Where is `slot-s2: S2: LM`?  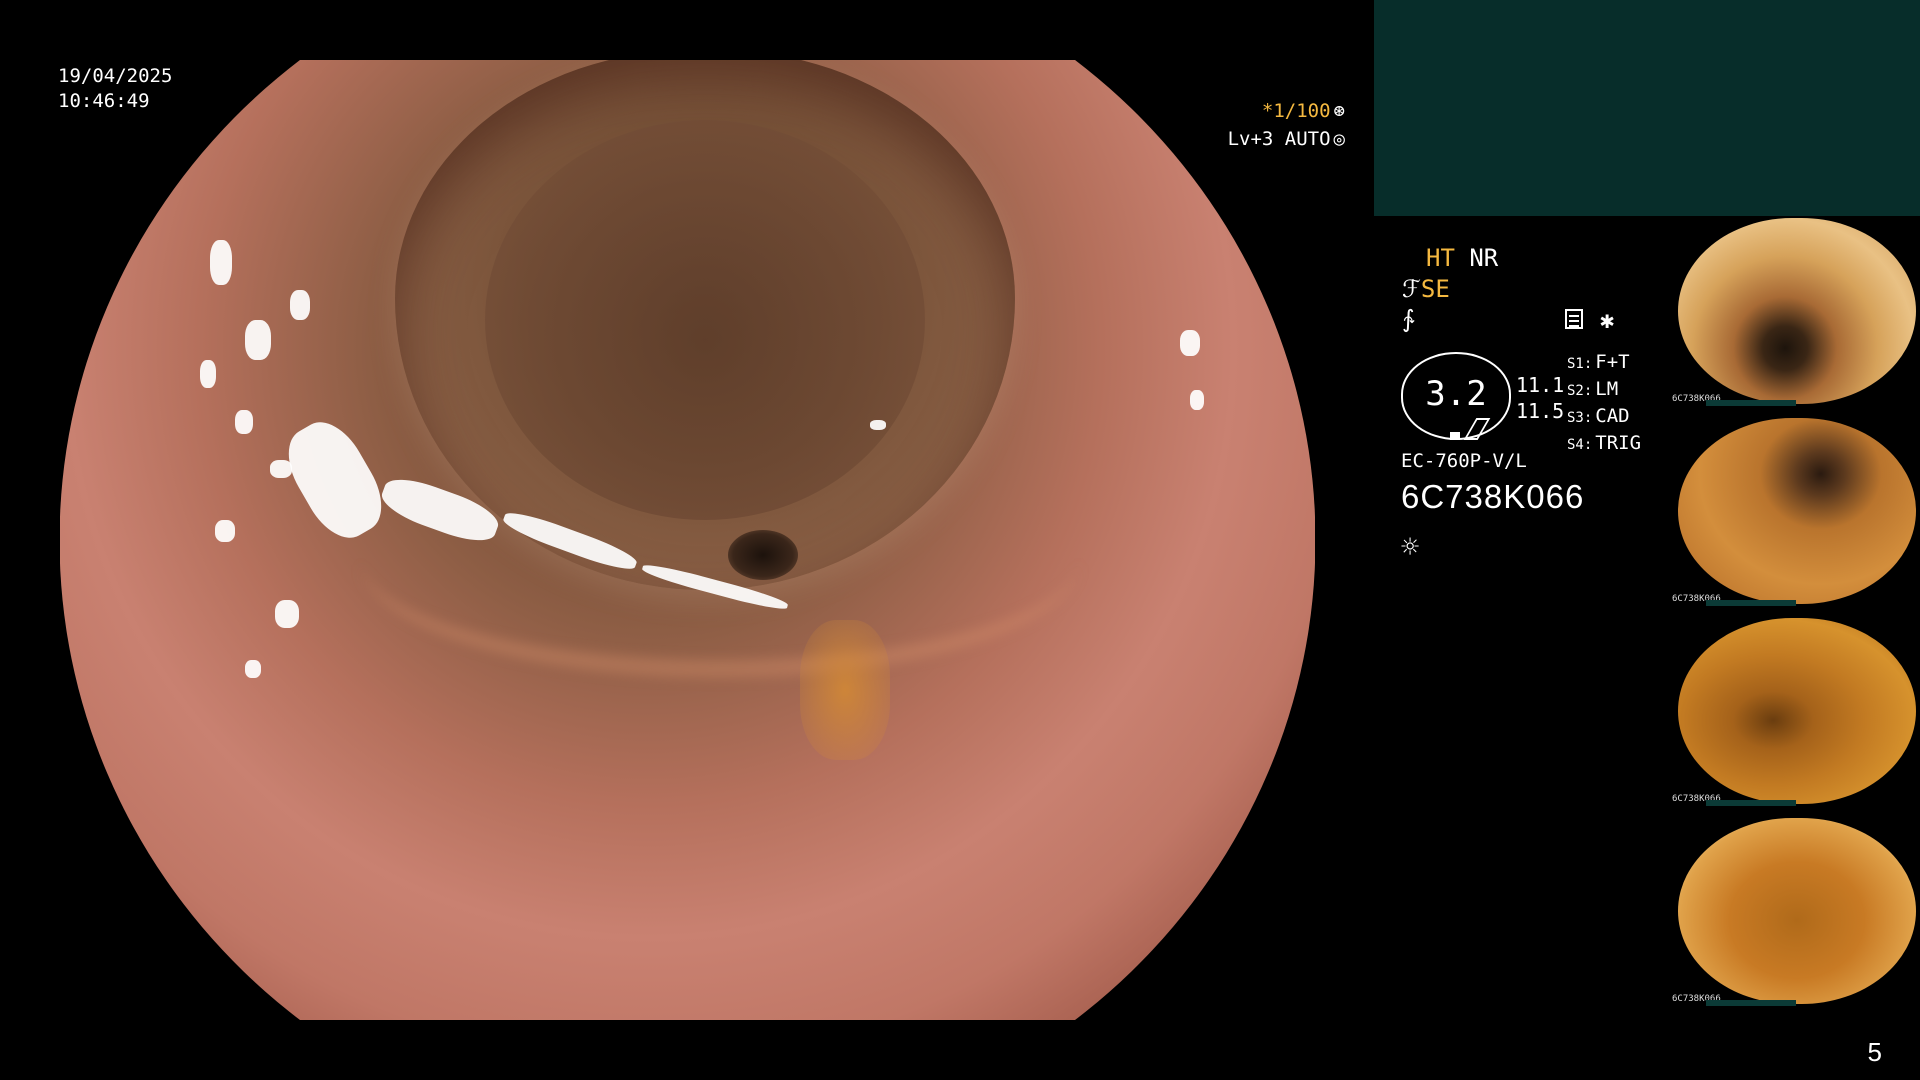
slot-s2: S2: LM is located at coordinates (1604, 390).